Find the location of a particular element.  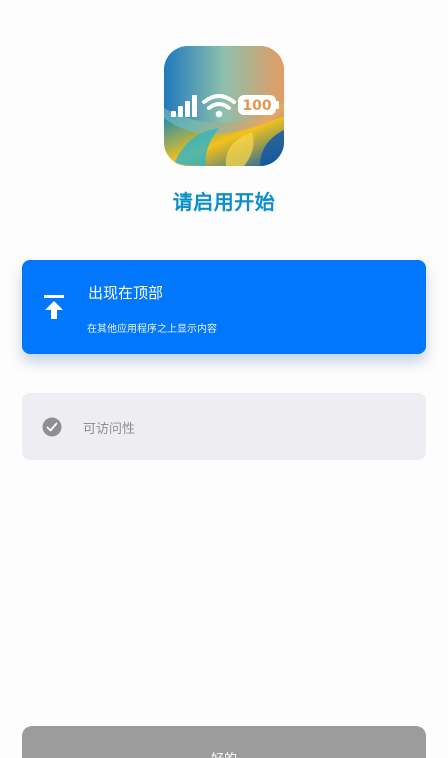

option-appear-on-top: 出现在顶部 在其他应用程序之上显示内容 is located at coordinates (224, 307).